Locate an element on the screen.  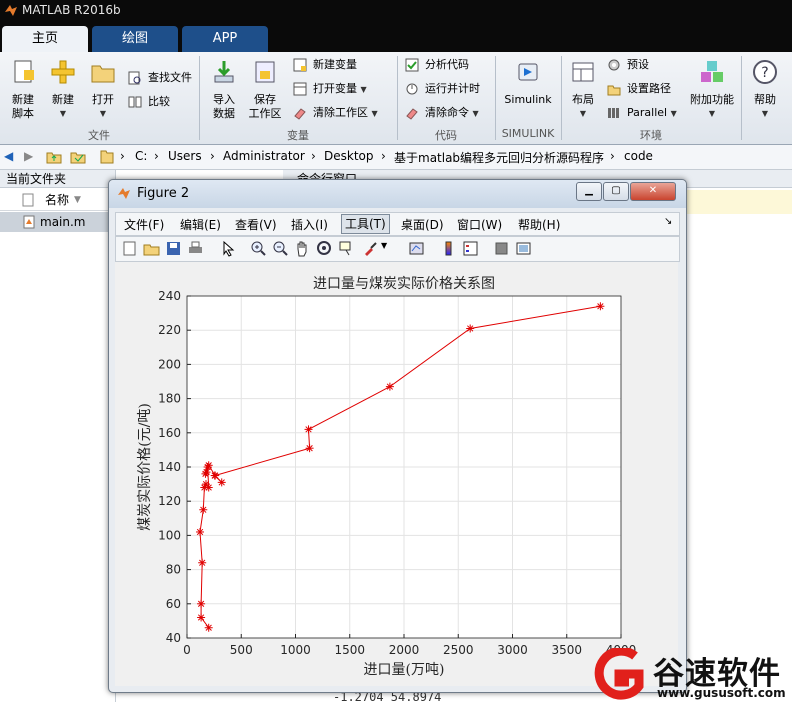
compare-icon is located at coordinates (135, 102).